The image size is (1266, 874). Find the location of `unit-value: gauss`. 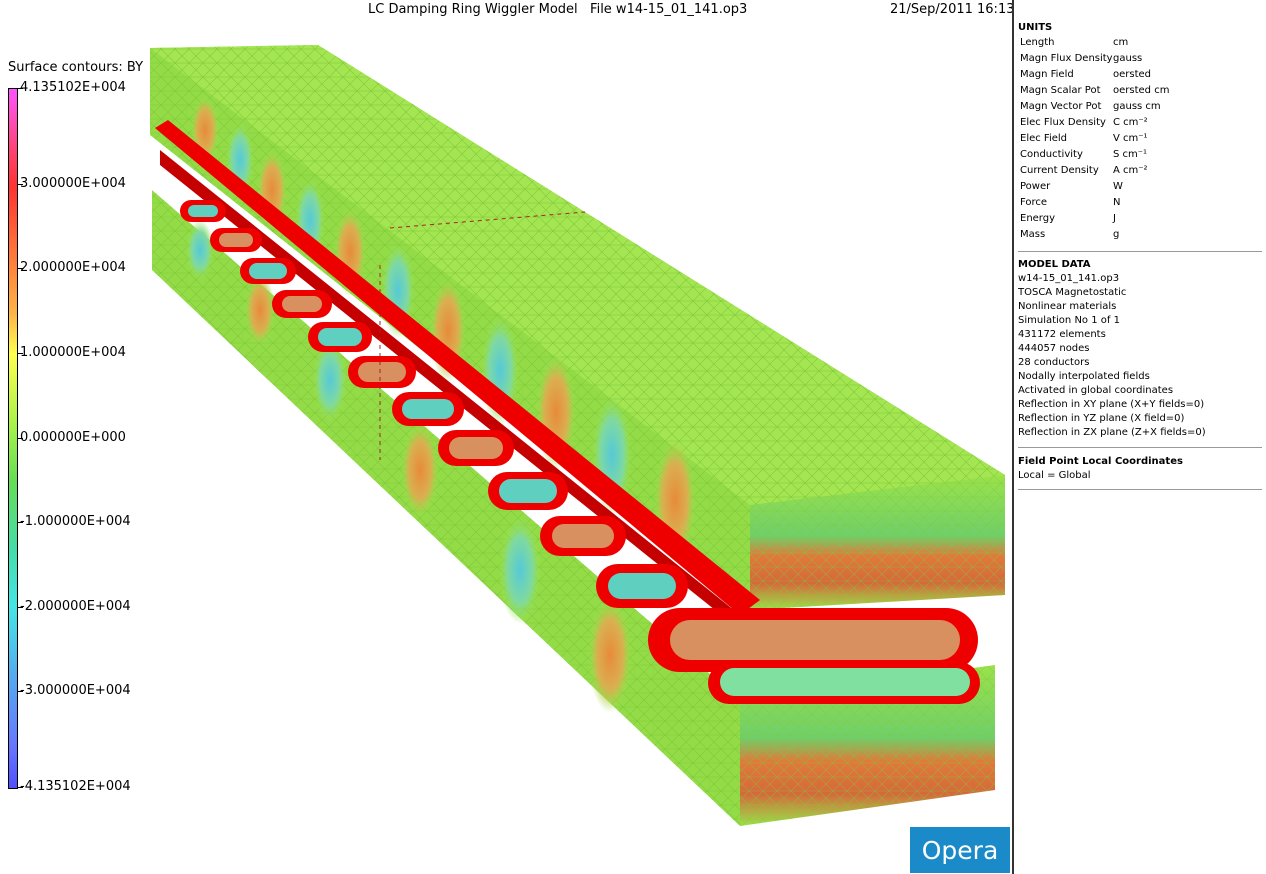

unit-value: gauss is located at coordinates (1128, 58).